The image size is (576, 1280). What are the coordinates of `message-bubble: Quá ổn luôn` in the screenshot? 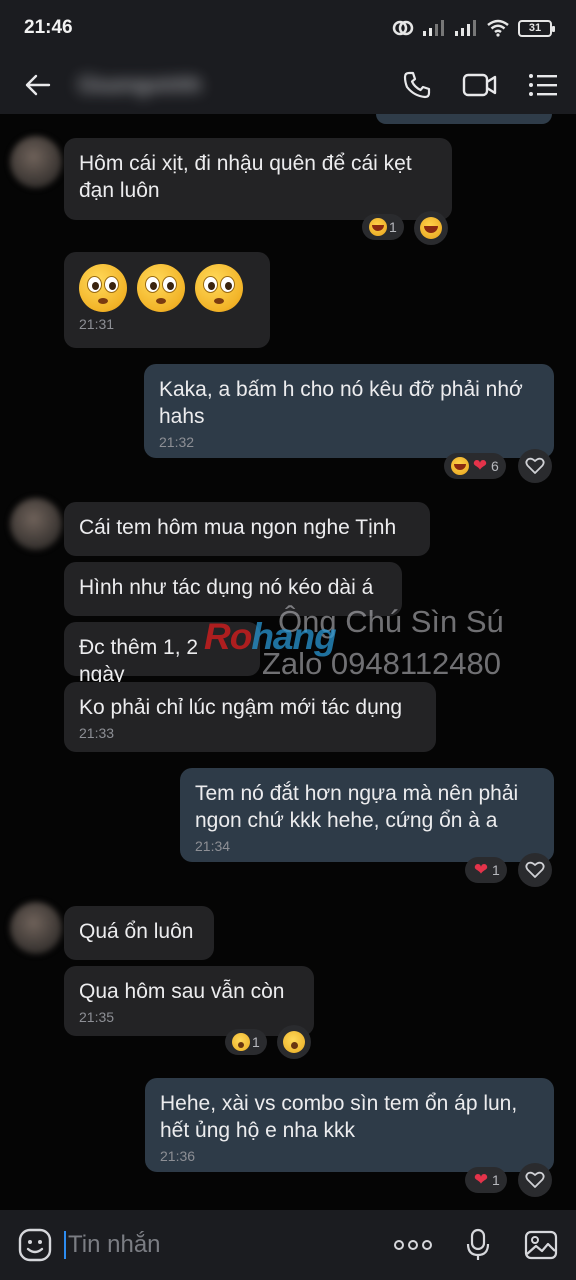 It's located at (139, 933).